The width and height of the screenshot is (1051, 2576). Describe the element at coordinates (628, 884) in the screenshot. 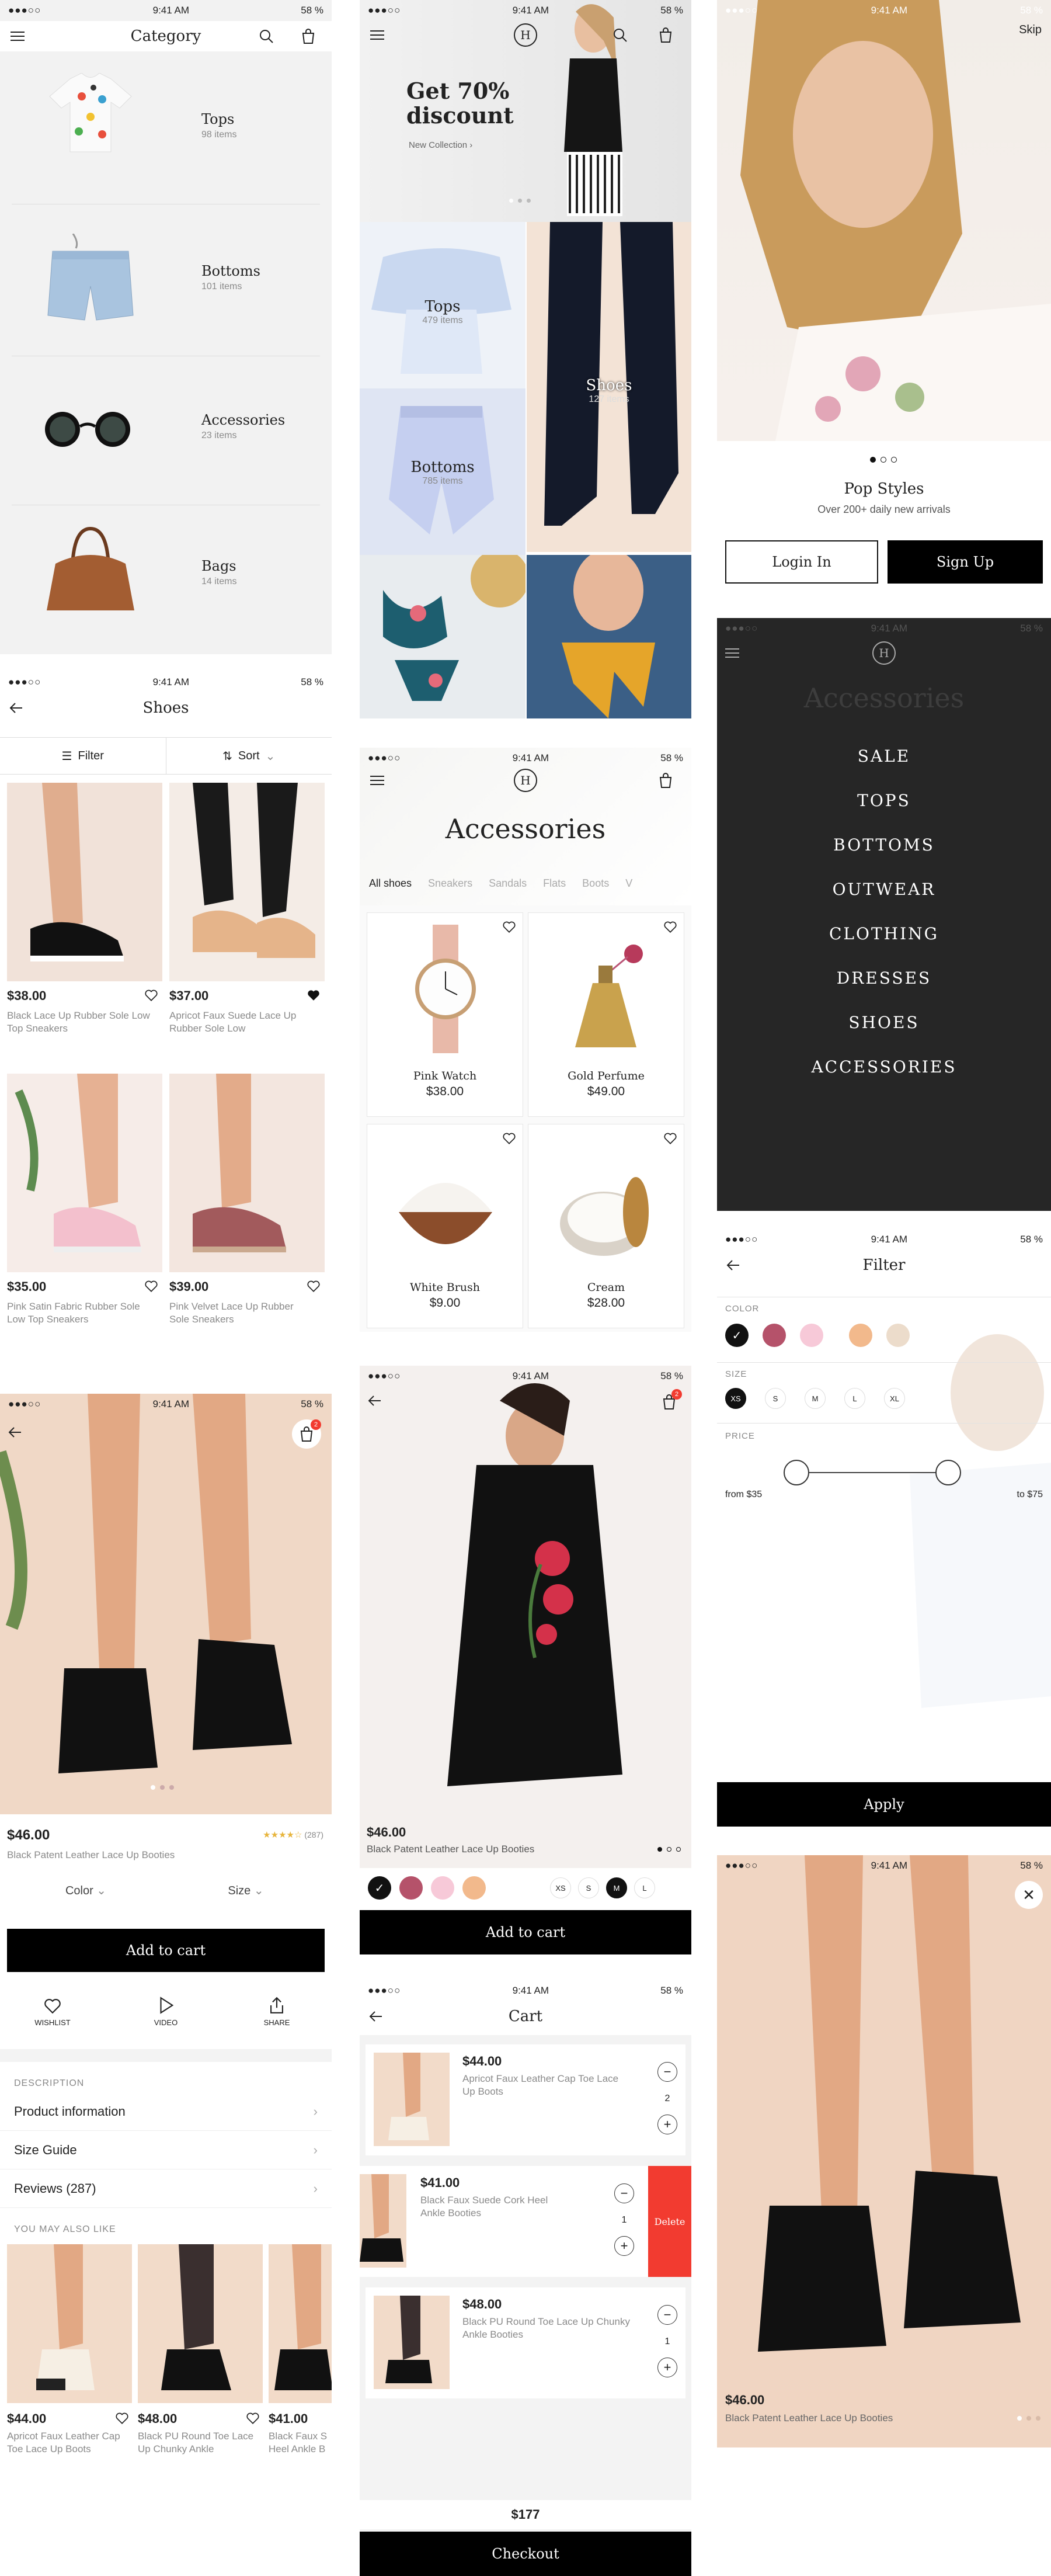

I see `tab-more: V` at that location.